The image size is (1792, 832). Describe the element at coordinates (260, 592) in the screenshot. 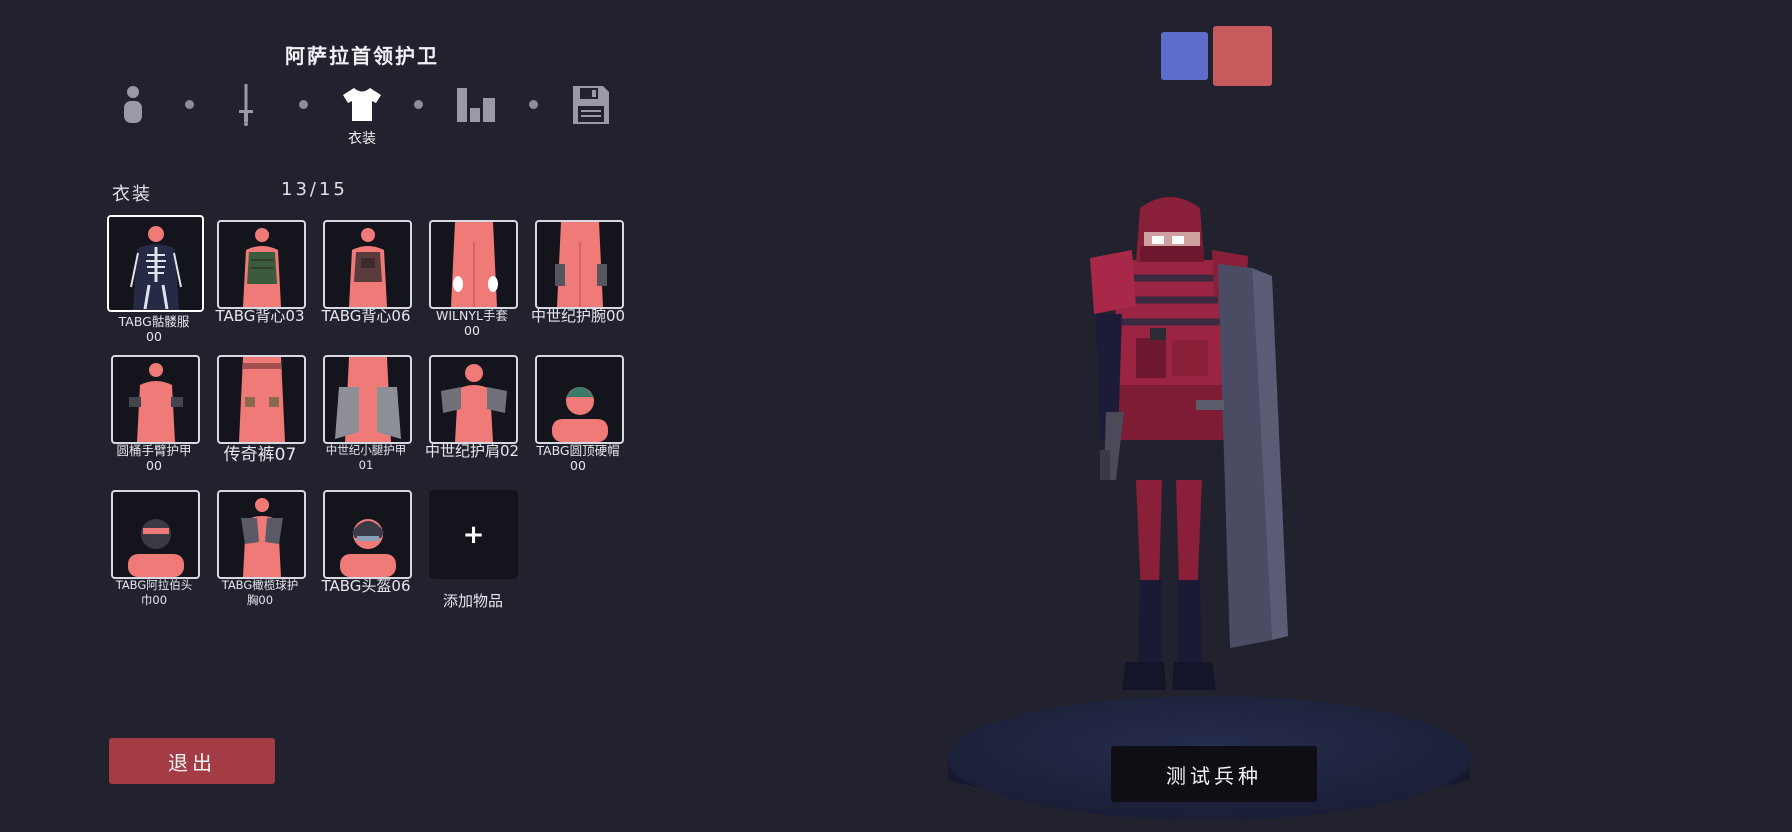

I see `clothing-item-label: TABG橄榄球护 胸00` at that location.